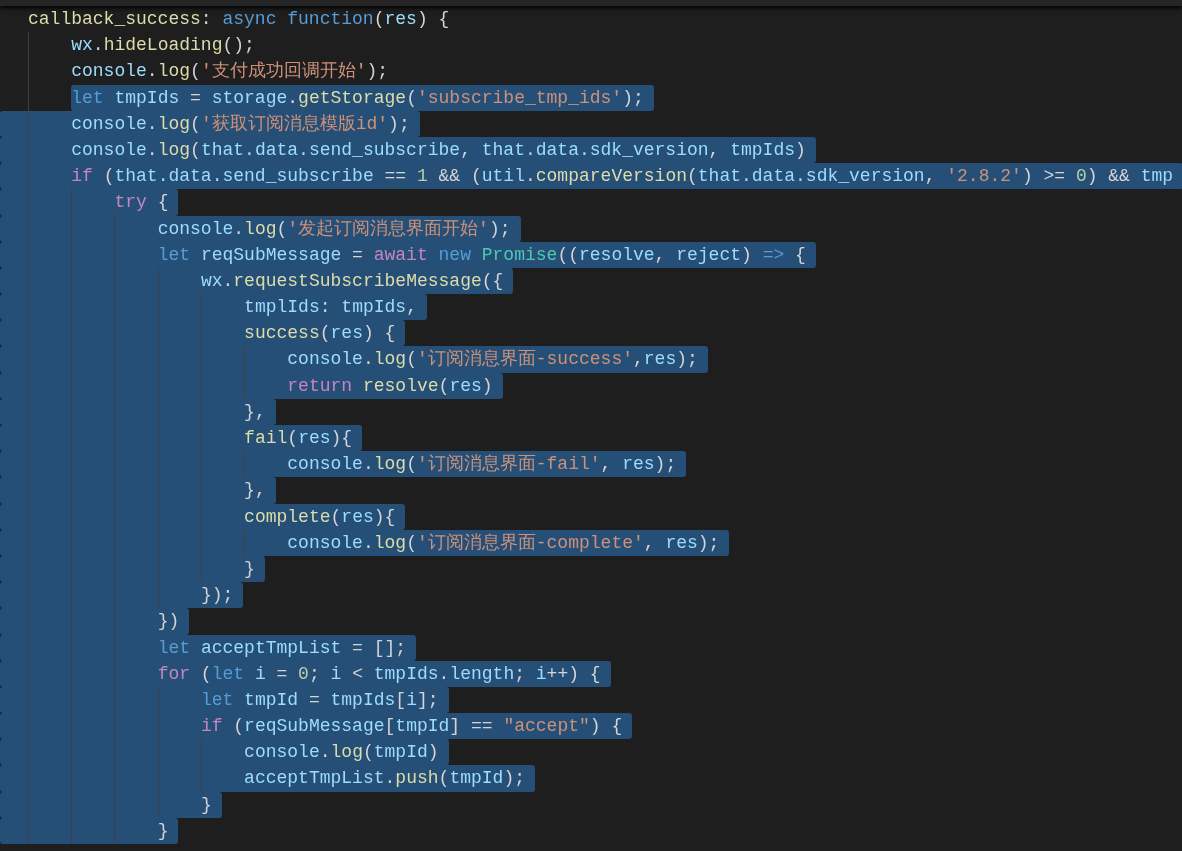 This screenshot has height=851, width=1182. What do you see at coordinates (282, 648) in the screenshot?
I see `code-line: let acceptTmpList = [];` at bounding box center [282, 648].